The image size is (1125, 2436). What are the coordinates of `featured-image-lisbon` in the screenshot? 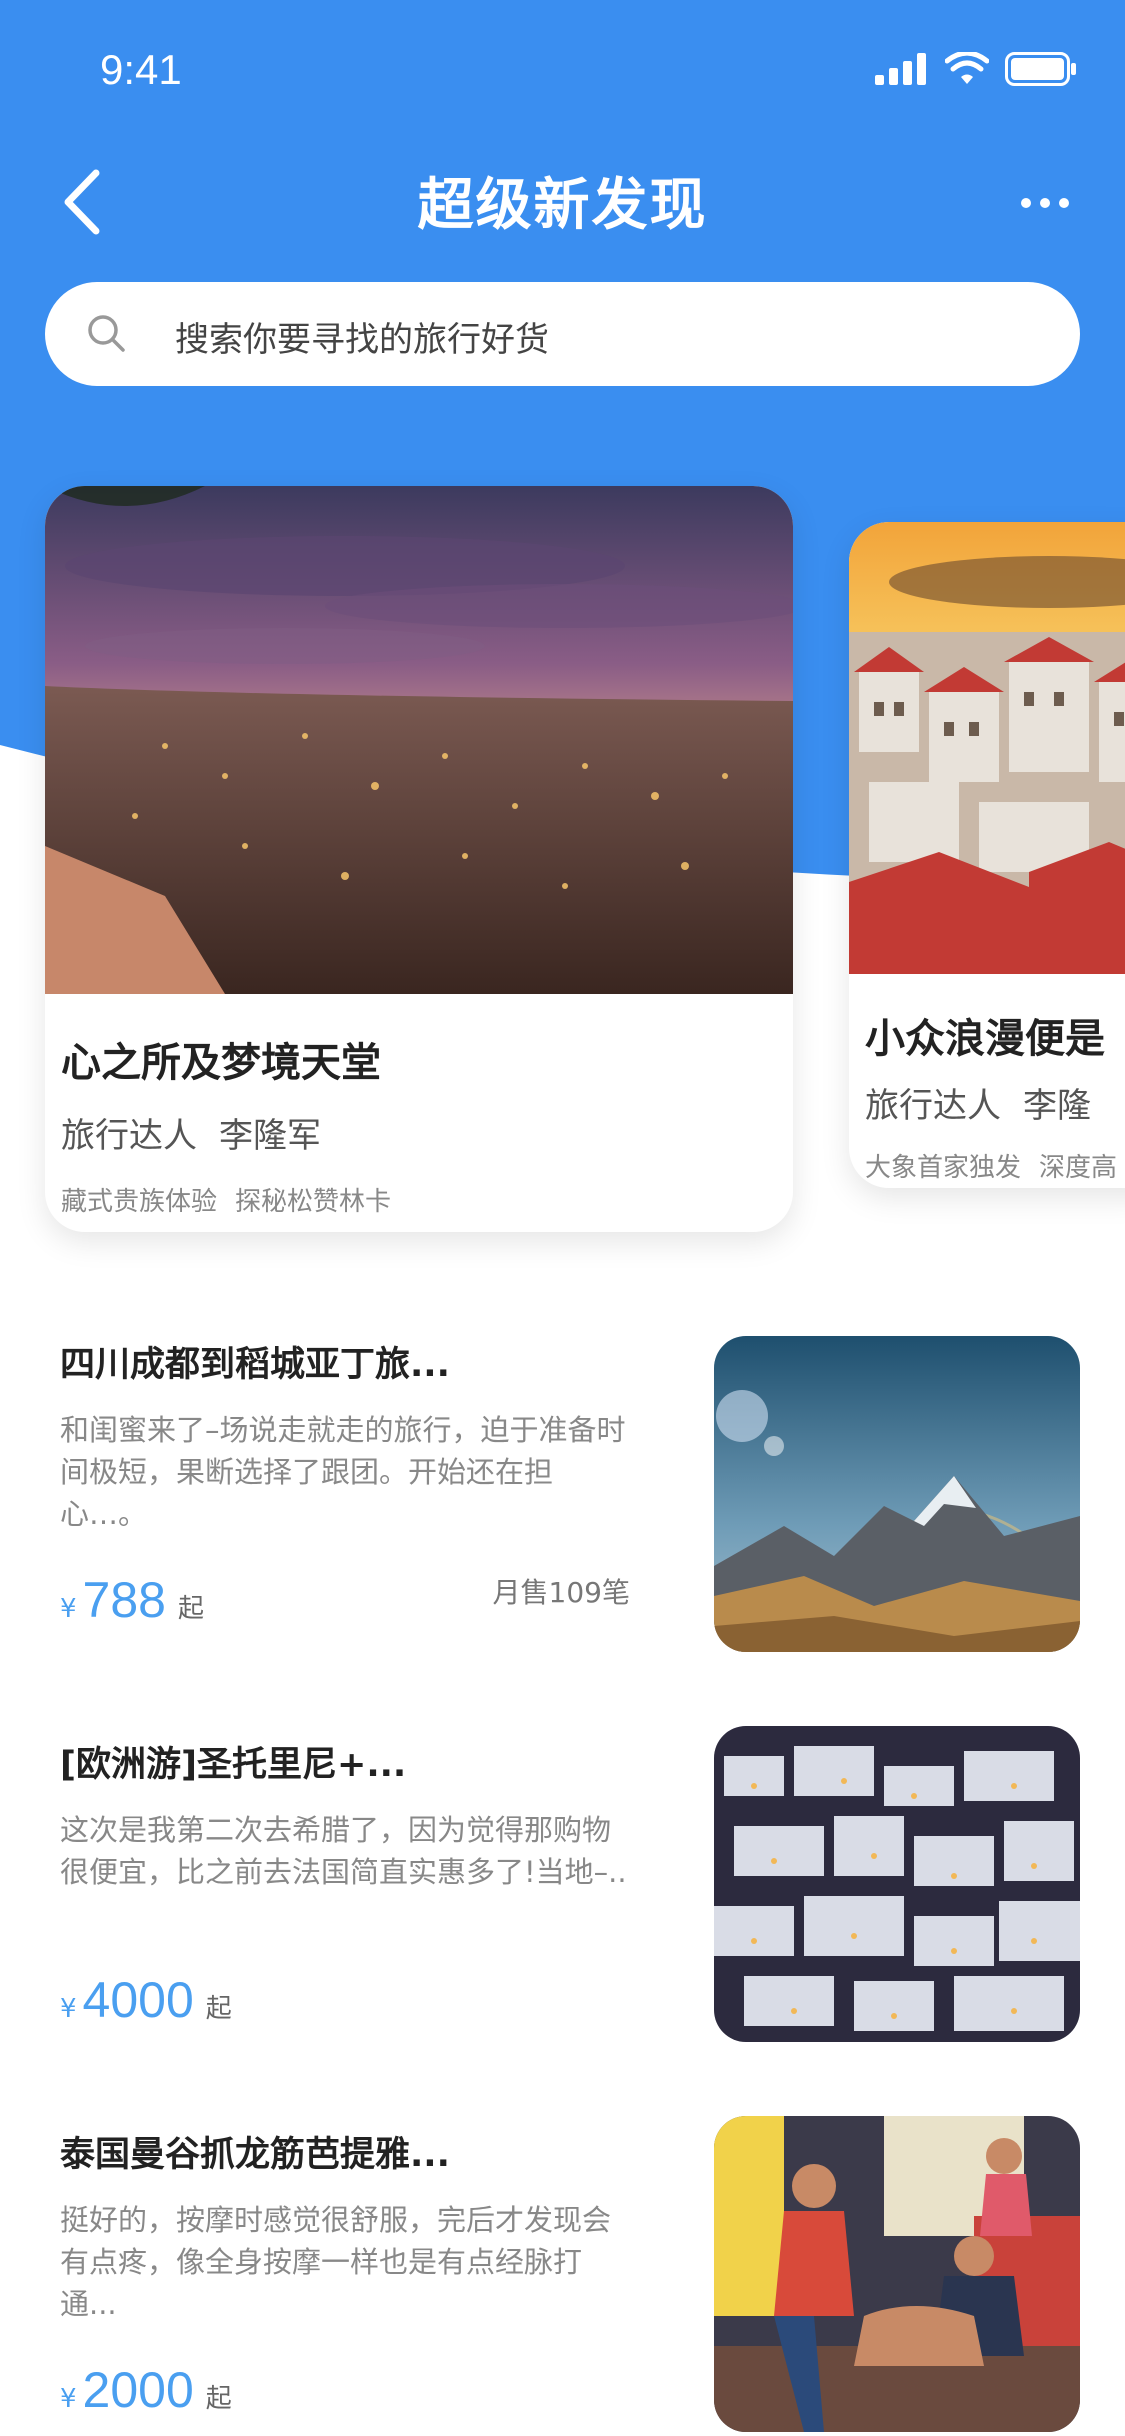 It's located at (419, 740).